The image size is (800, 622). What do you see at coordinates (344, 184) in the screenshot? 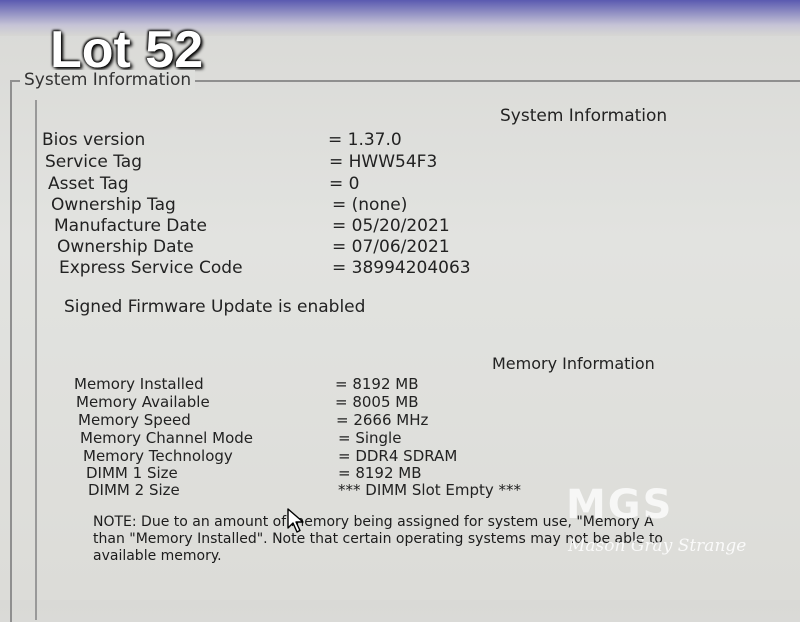
I see `row-value: = 0` at bounding box center [344, 184].